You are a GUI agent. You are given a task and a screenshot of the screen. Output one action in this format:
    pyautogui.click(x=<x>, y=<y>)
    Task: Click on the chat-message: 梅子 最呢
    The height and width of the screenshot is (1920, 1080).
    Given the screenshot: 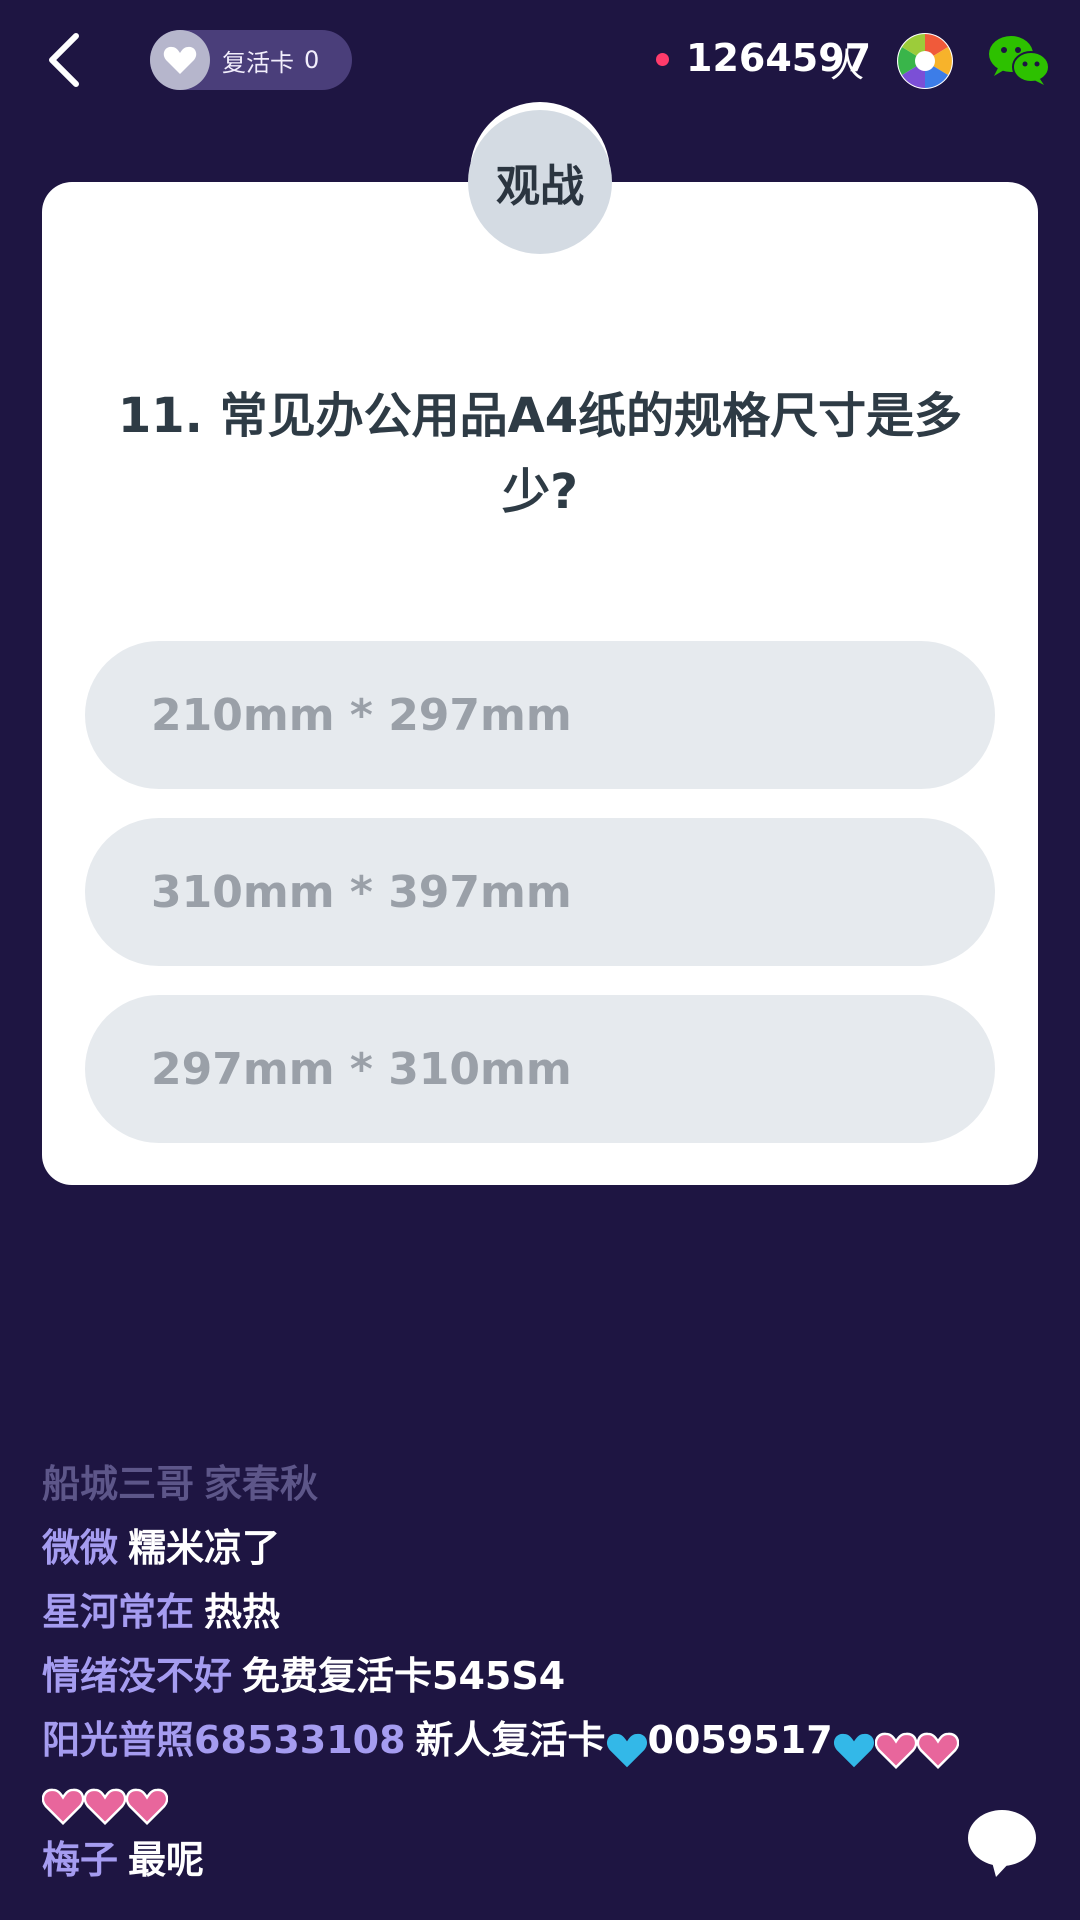 What is the action you would take?
    pyautogui.click(x=522, y=1860)
    